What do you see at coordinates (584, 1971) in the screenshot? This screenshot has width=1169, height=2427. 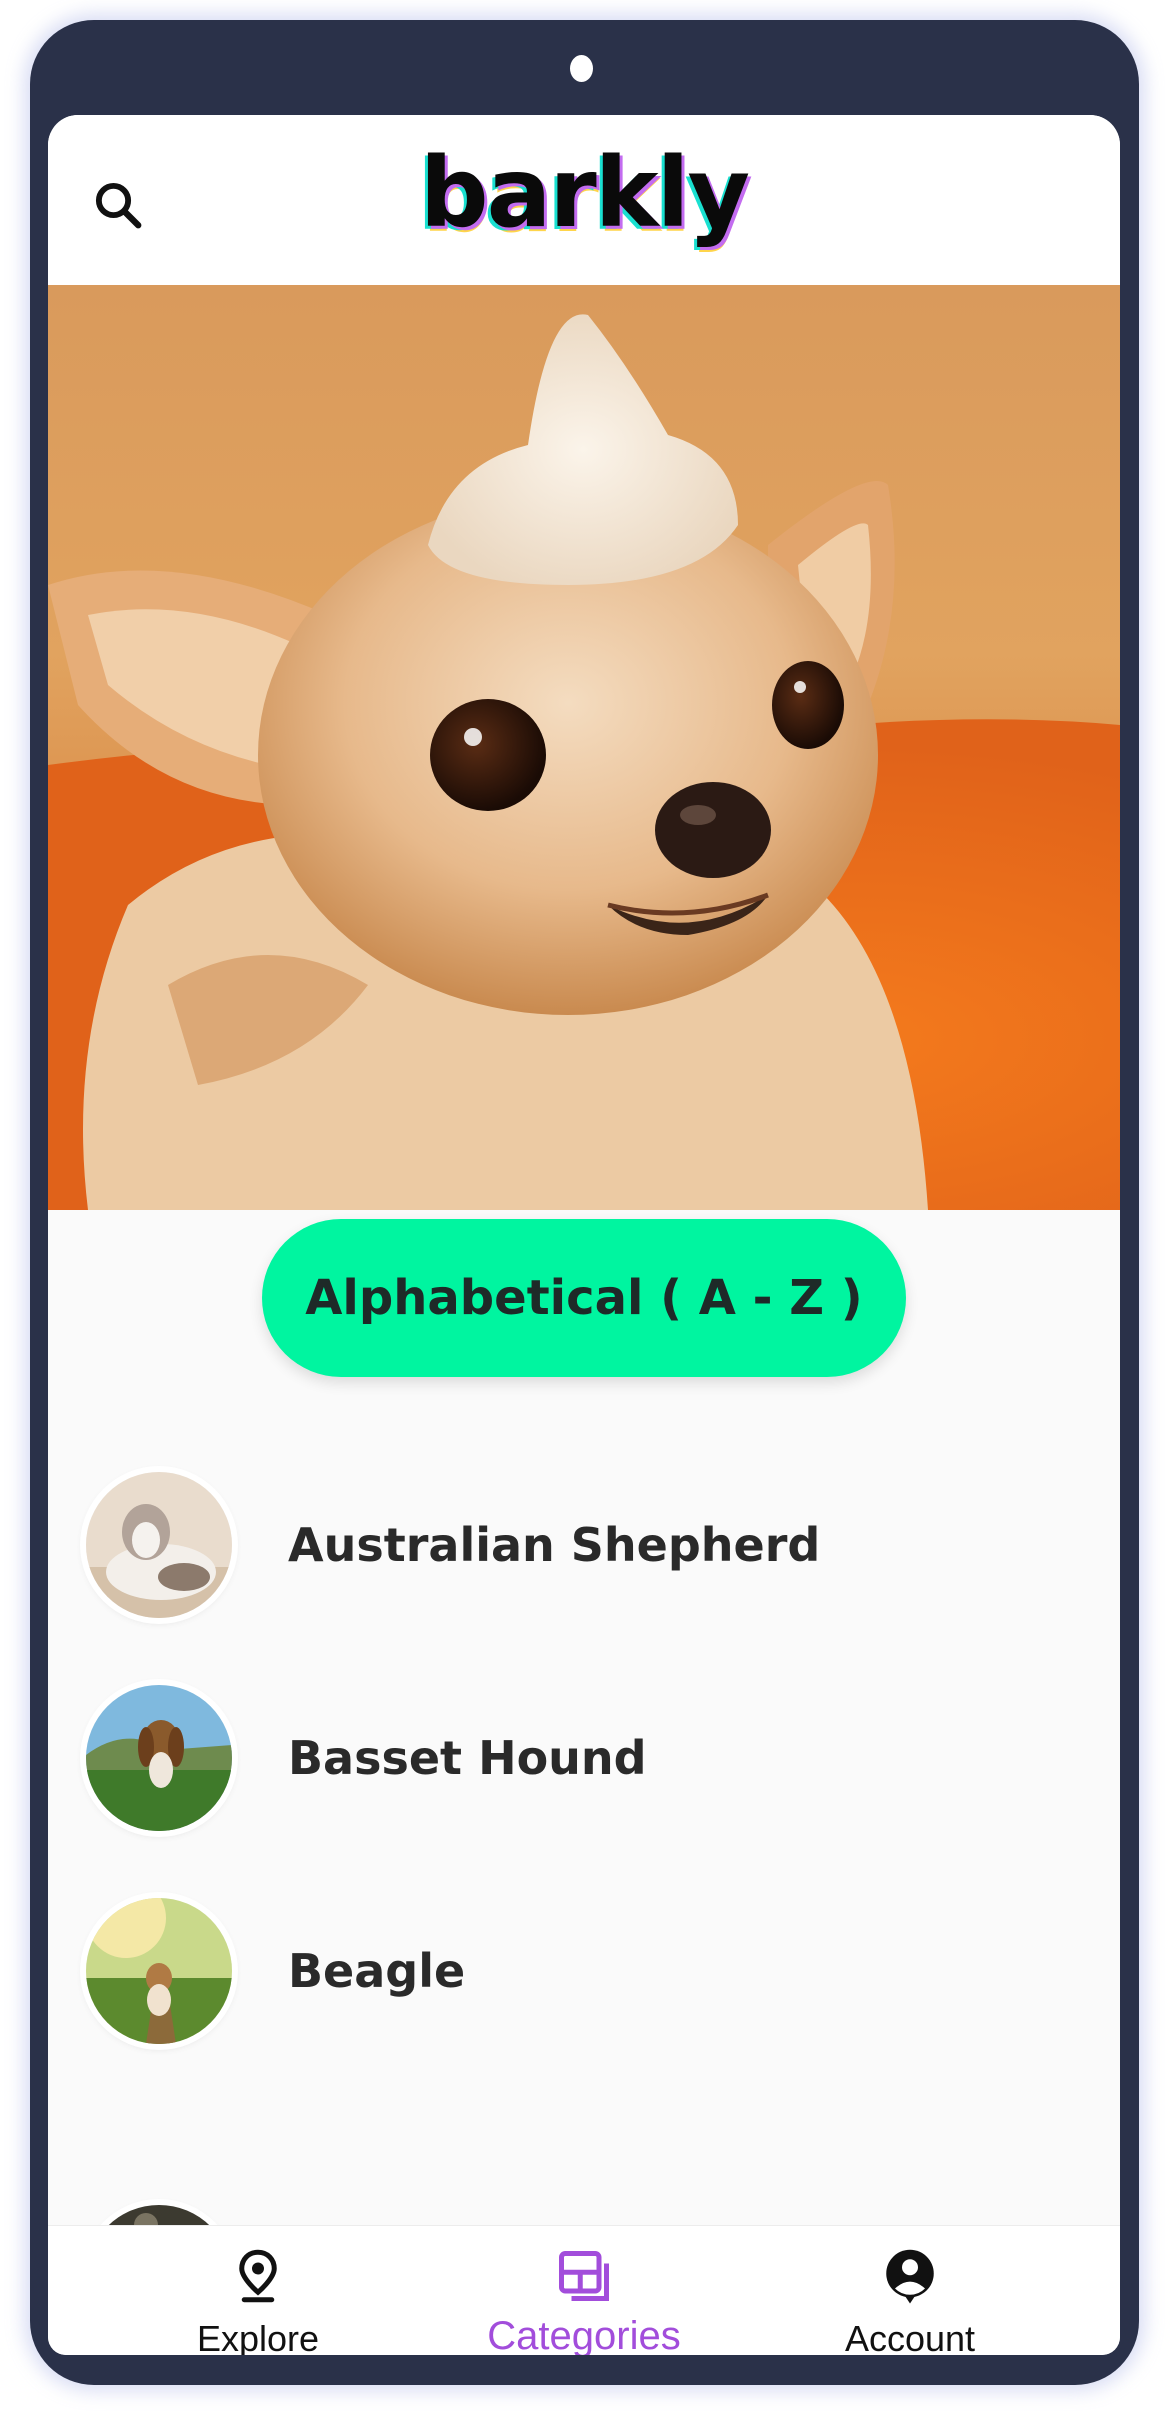 I see `list-item: Beagle` at bounding box center [584, 1971].